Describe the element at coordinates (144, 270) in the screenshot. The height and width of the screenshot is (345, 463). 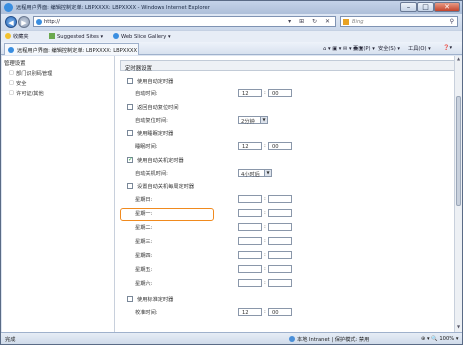
I see `day-label: 星期五:` at that location.